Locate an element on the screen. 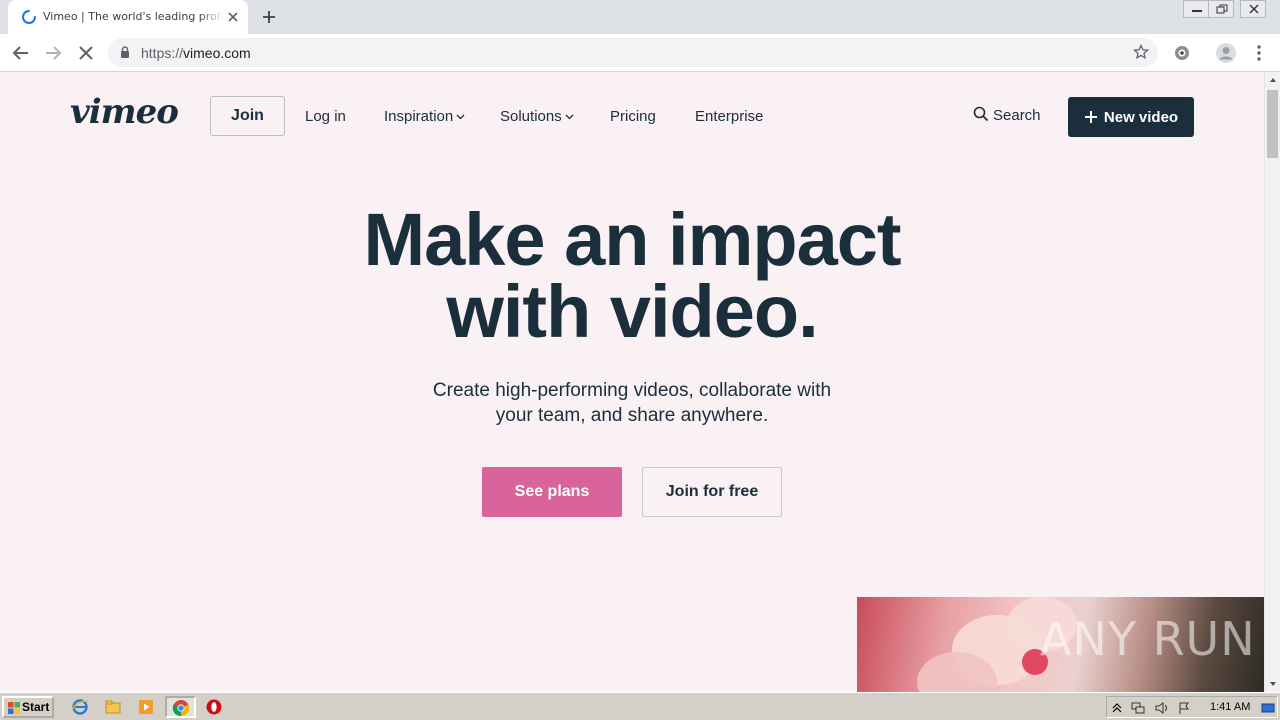  minimize-button is located at coordinates (1196, 9).